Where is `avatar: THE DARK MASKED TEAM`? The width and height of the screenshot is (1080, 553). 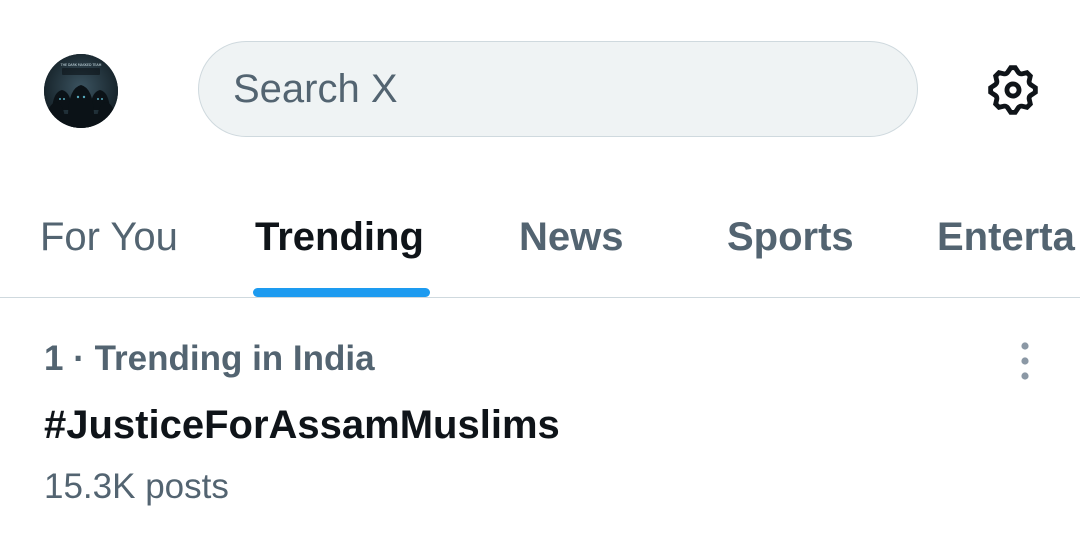
avatar: THE DARK MASKED TEAM is located at coordinates (81, 91).